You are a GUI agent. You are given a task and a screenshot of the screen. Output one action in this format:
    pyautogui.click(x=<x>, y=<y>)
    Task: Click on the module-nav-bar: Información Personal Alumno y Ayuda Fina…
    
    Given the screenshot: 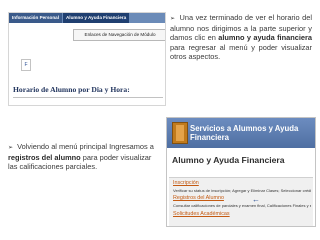 What is the action you would take?
    pyautogui.click(x=87, y=18)
    